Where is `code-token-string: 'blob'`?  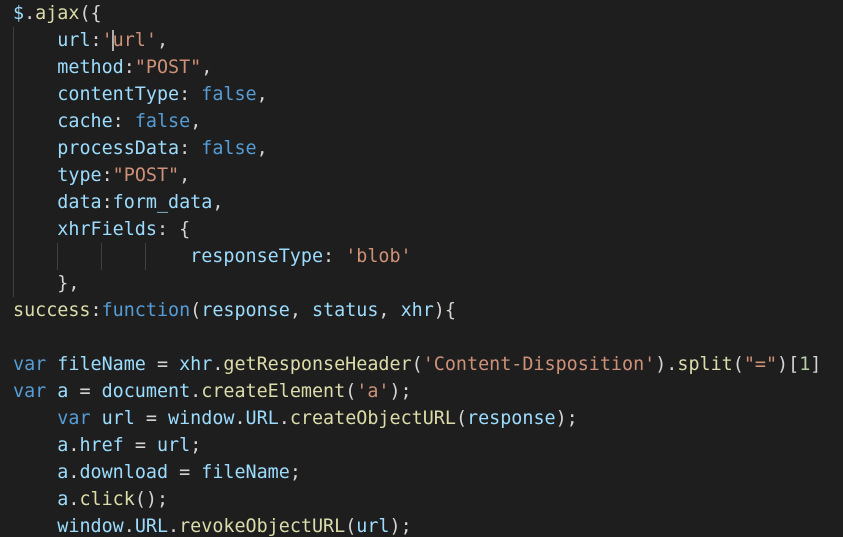
code-token-string: 'blob' is located at coordinates (378, 256).